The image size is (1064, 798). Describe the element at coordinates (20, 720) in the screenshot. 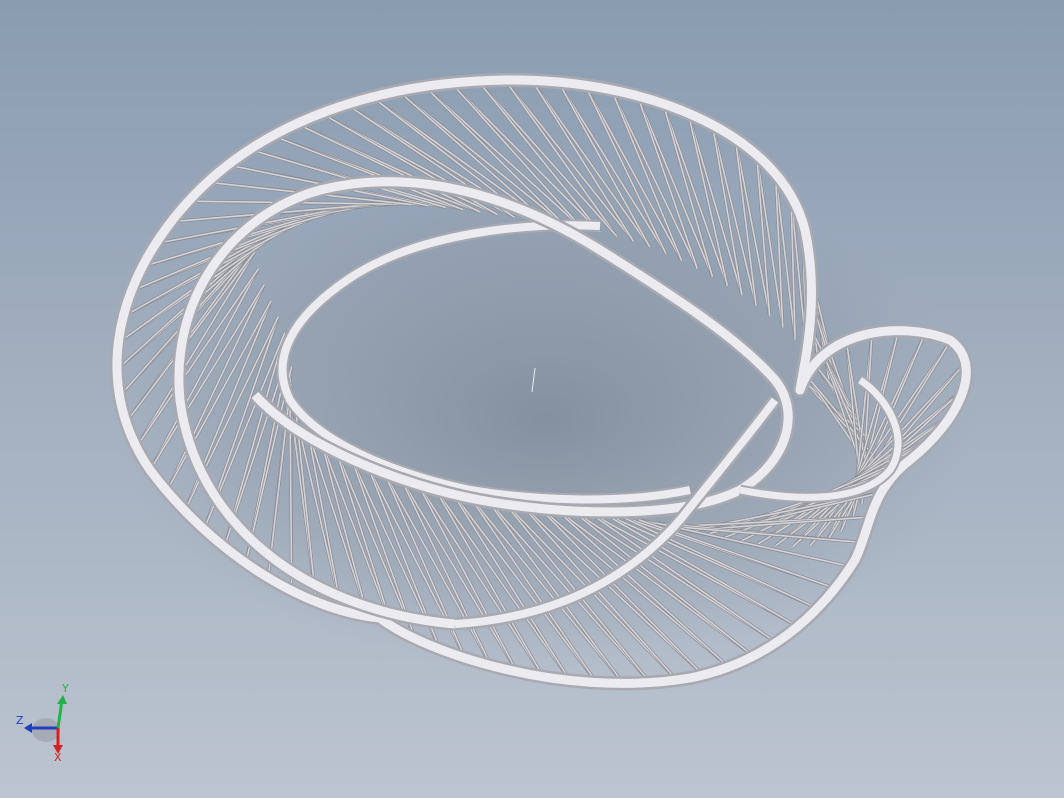

I see `z-axis-label: Z` at that location.